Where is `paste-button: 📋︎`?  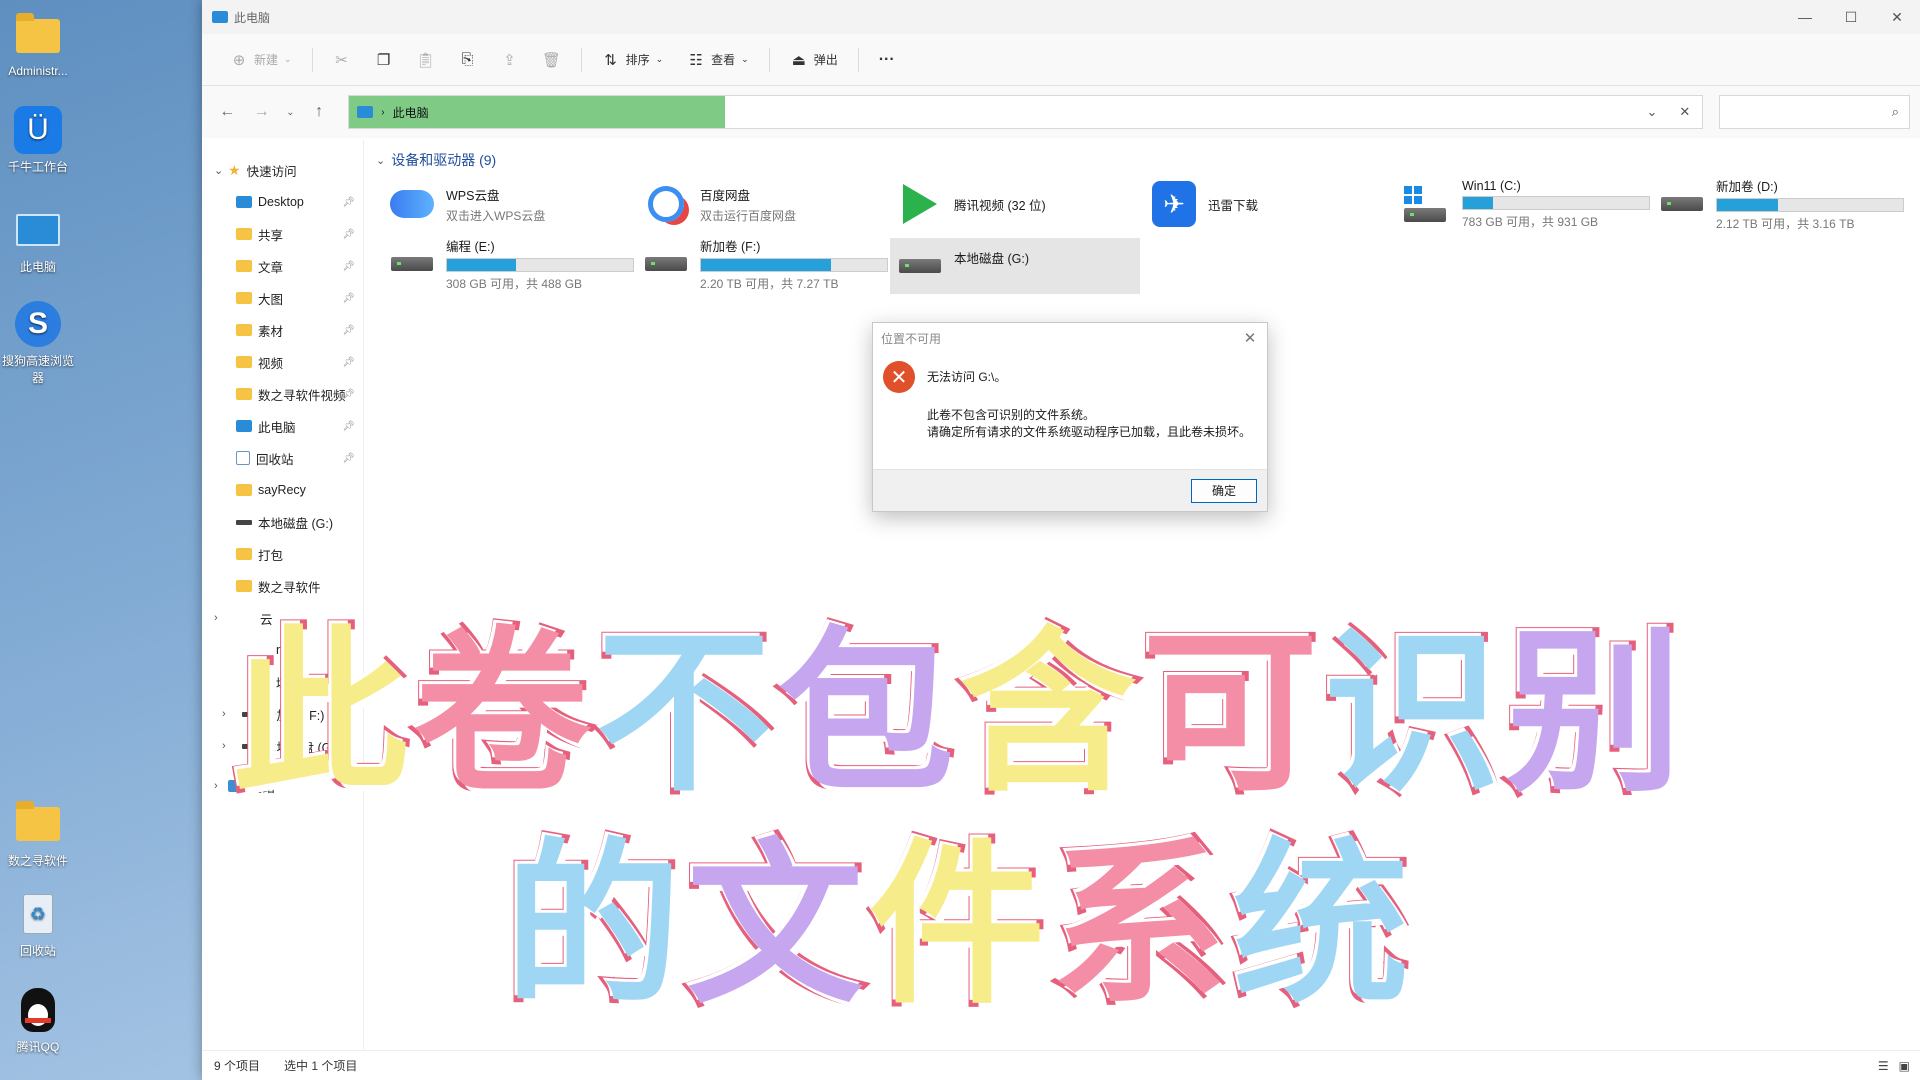 paste-button: 📋︎ is located at coordinates (426, 60).